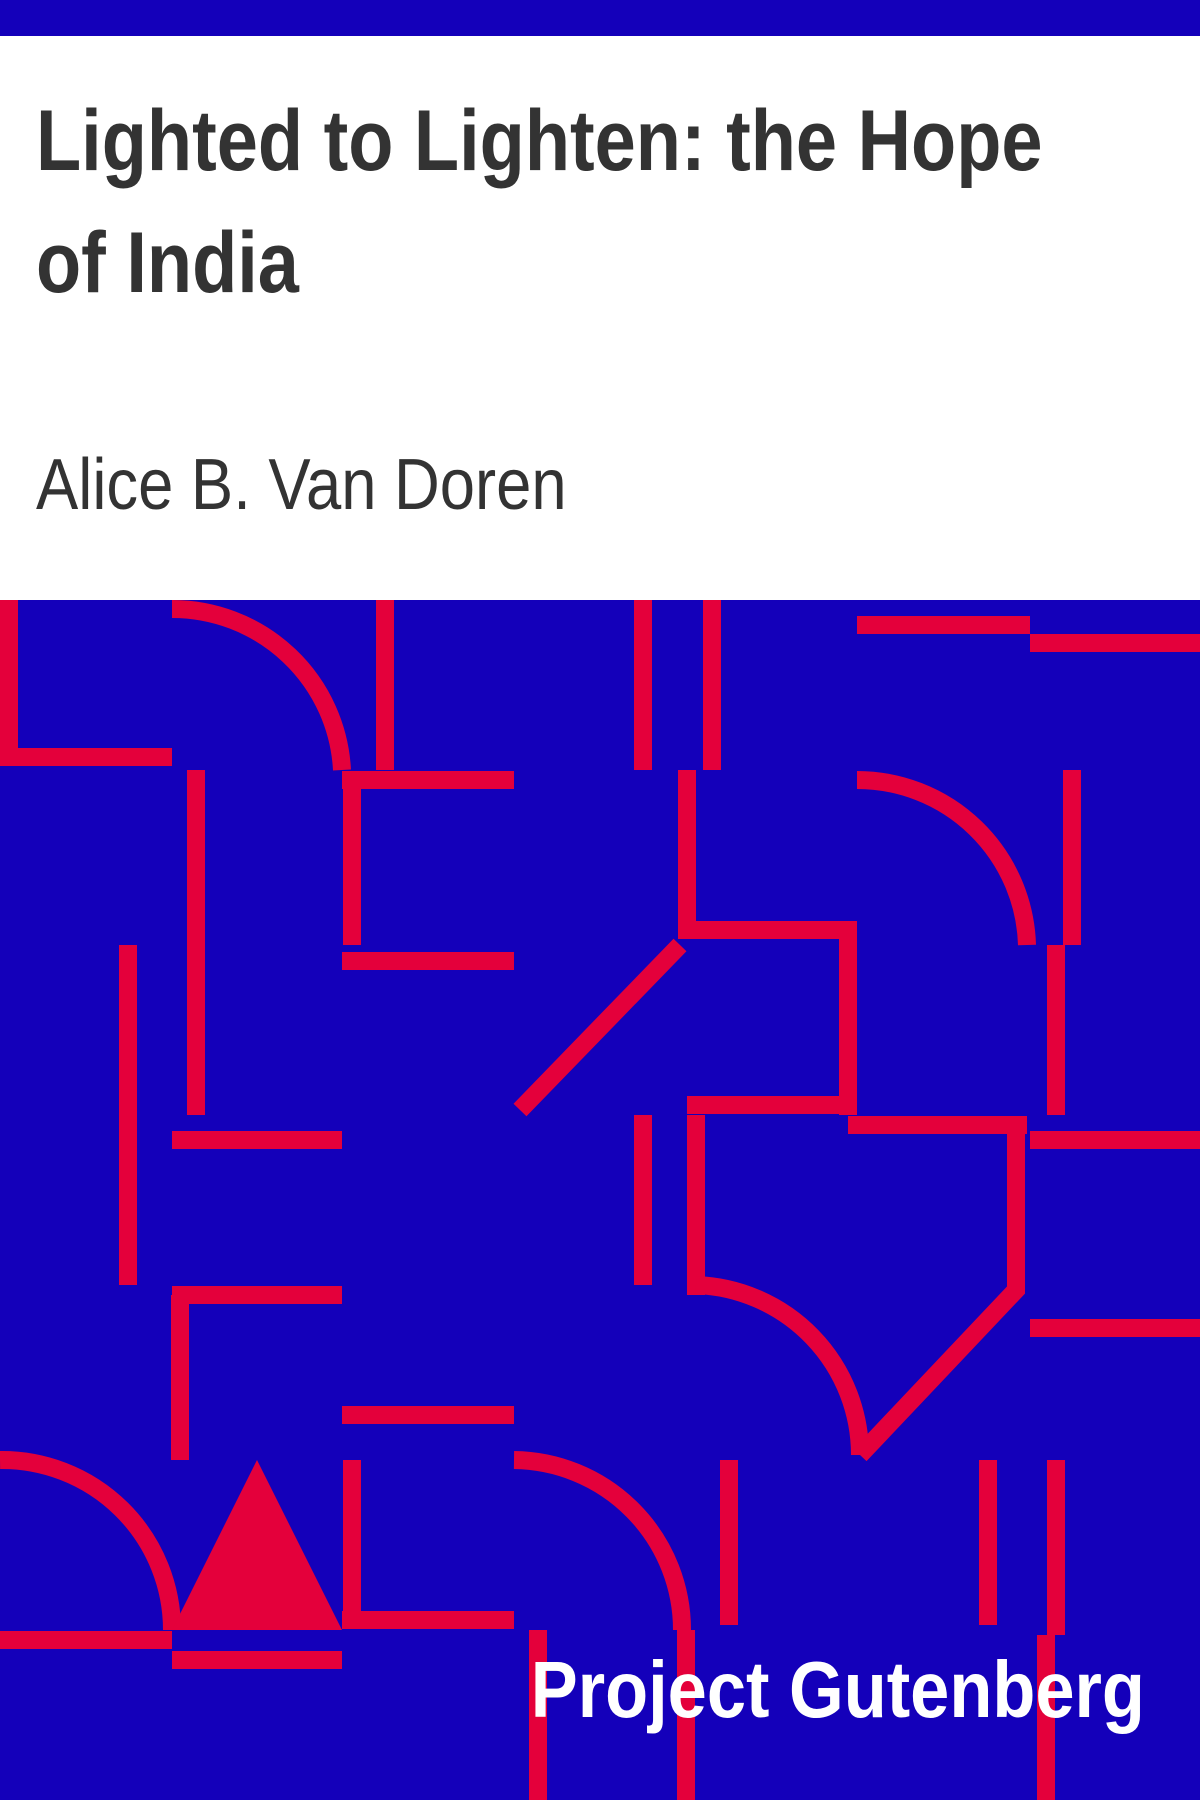  I want to click on top-color-bar, so click(600, 18).